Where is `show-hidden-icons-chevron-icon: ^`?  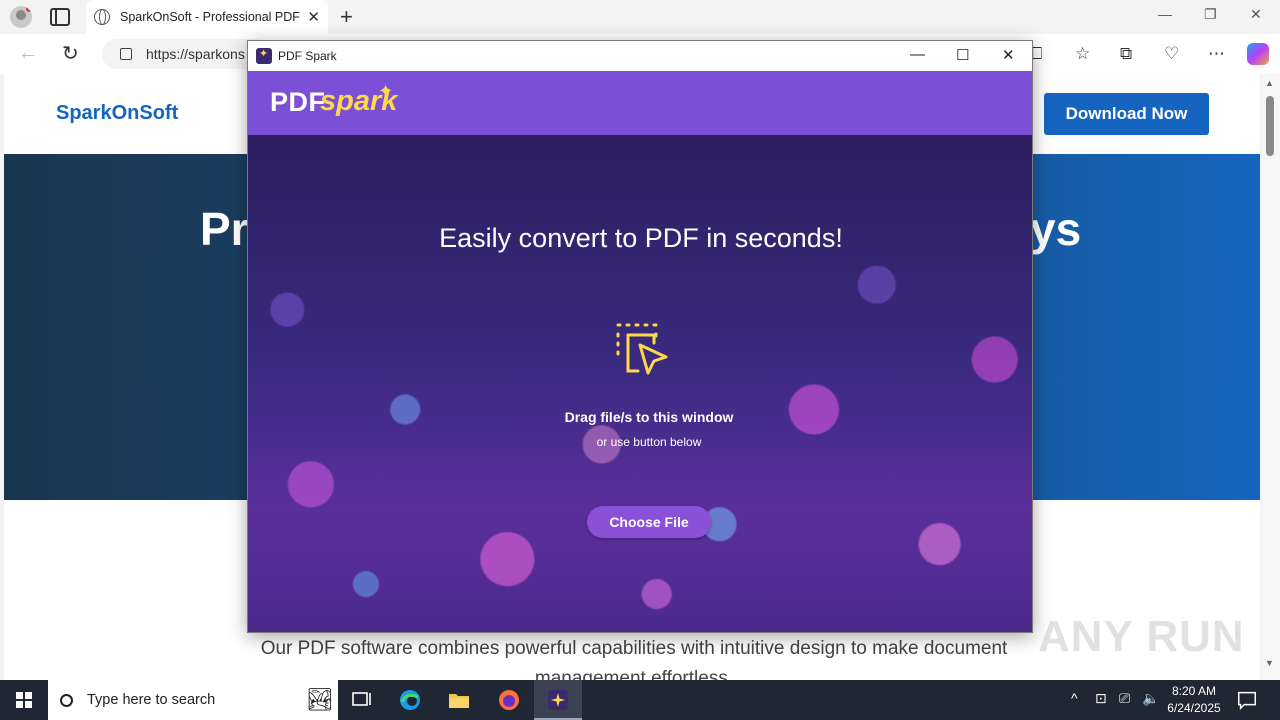 show-hidden-icons-chevron-icon: ^ is located at coordinates (1074, 698).